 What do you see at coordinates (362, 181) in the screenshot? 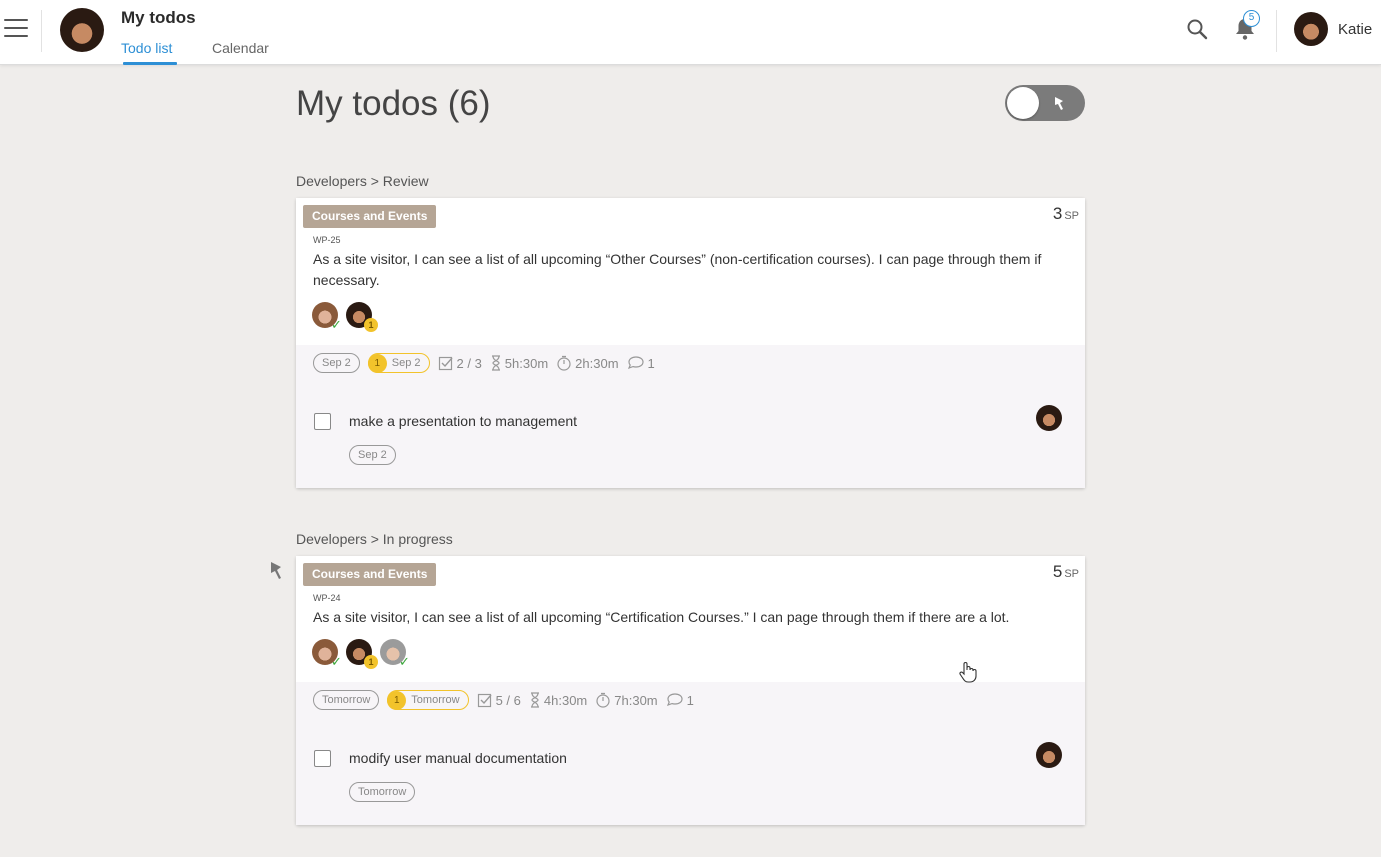
I see `group-title: Developers > Review` at bounding box center [362, 181].